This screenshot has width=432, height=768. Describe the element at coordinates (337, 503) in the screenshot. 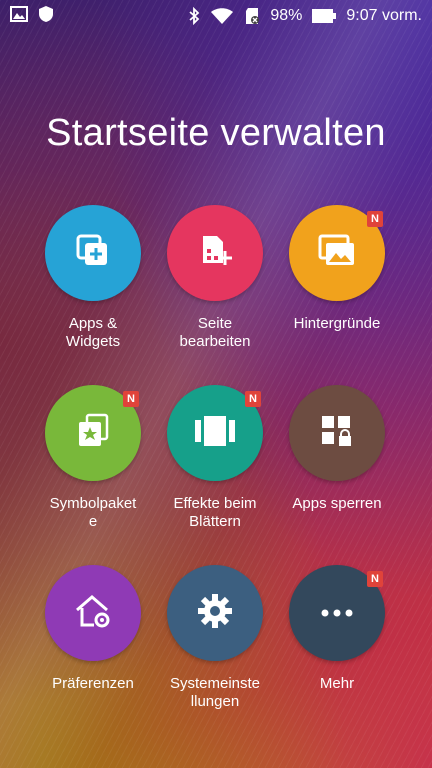

I see `tile-label: Apps sperren` at that location.